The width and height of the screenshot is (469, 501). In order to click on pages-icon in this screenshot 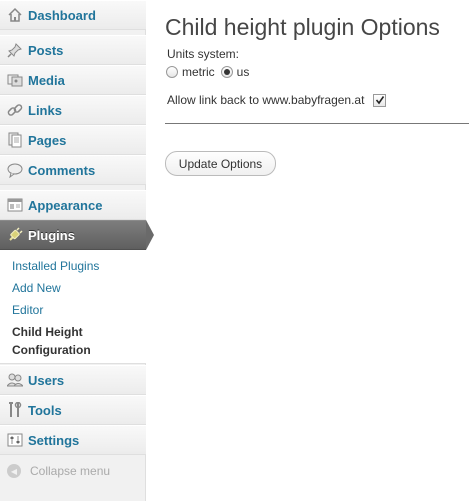, I will do `click(15, 140)`.